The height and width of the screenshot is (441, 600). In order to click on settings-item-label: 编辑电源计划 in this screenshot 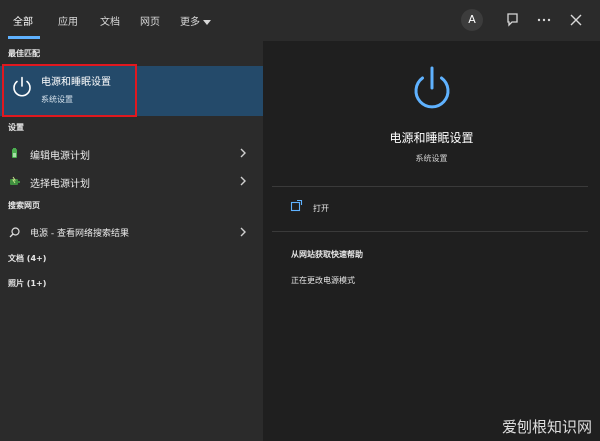, I will do `click(60, 156)`.